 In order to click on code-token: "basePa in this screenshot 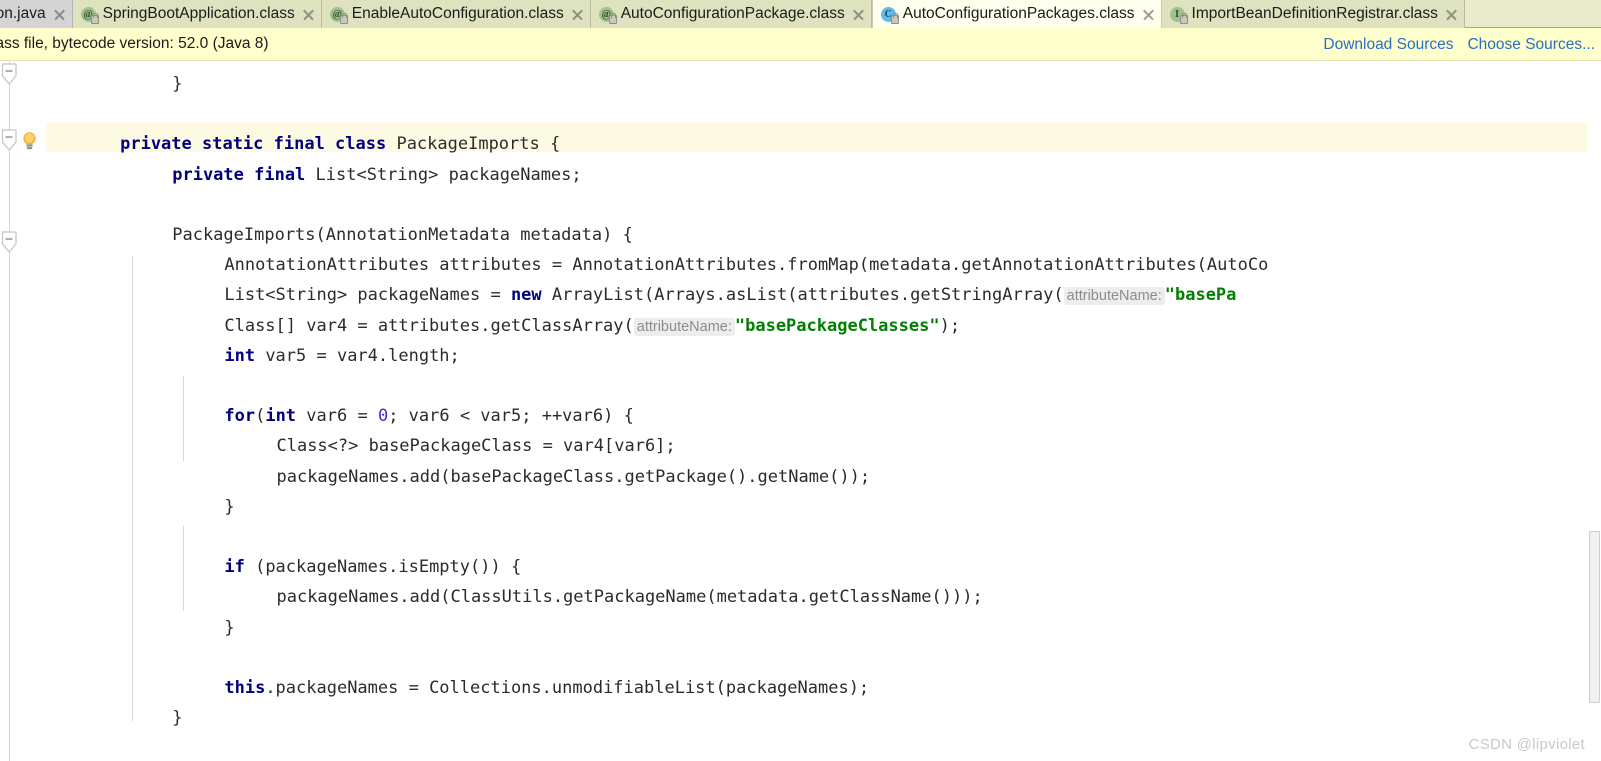, I will do `click(1200, 295)`.